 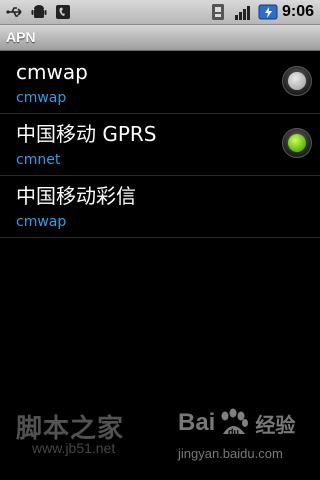 I want to click on apn-name: cmwap, so click(x=52, y=72).